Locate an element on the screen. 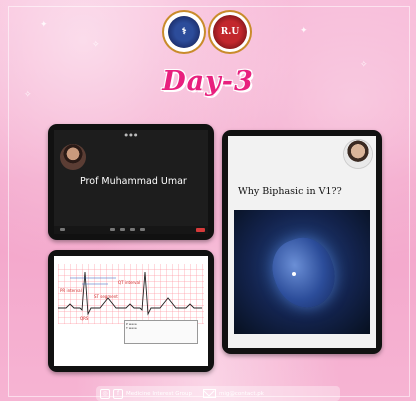  heart-image is located at coordinates (302, 272).